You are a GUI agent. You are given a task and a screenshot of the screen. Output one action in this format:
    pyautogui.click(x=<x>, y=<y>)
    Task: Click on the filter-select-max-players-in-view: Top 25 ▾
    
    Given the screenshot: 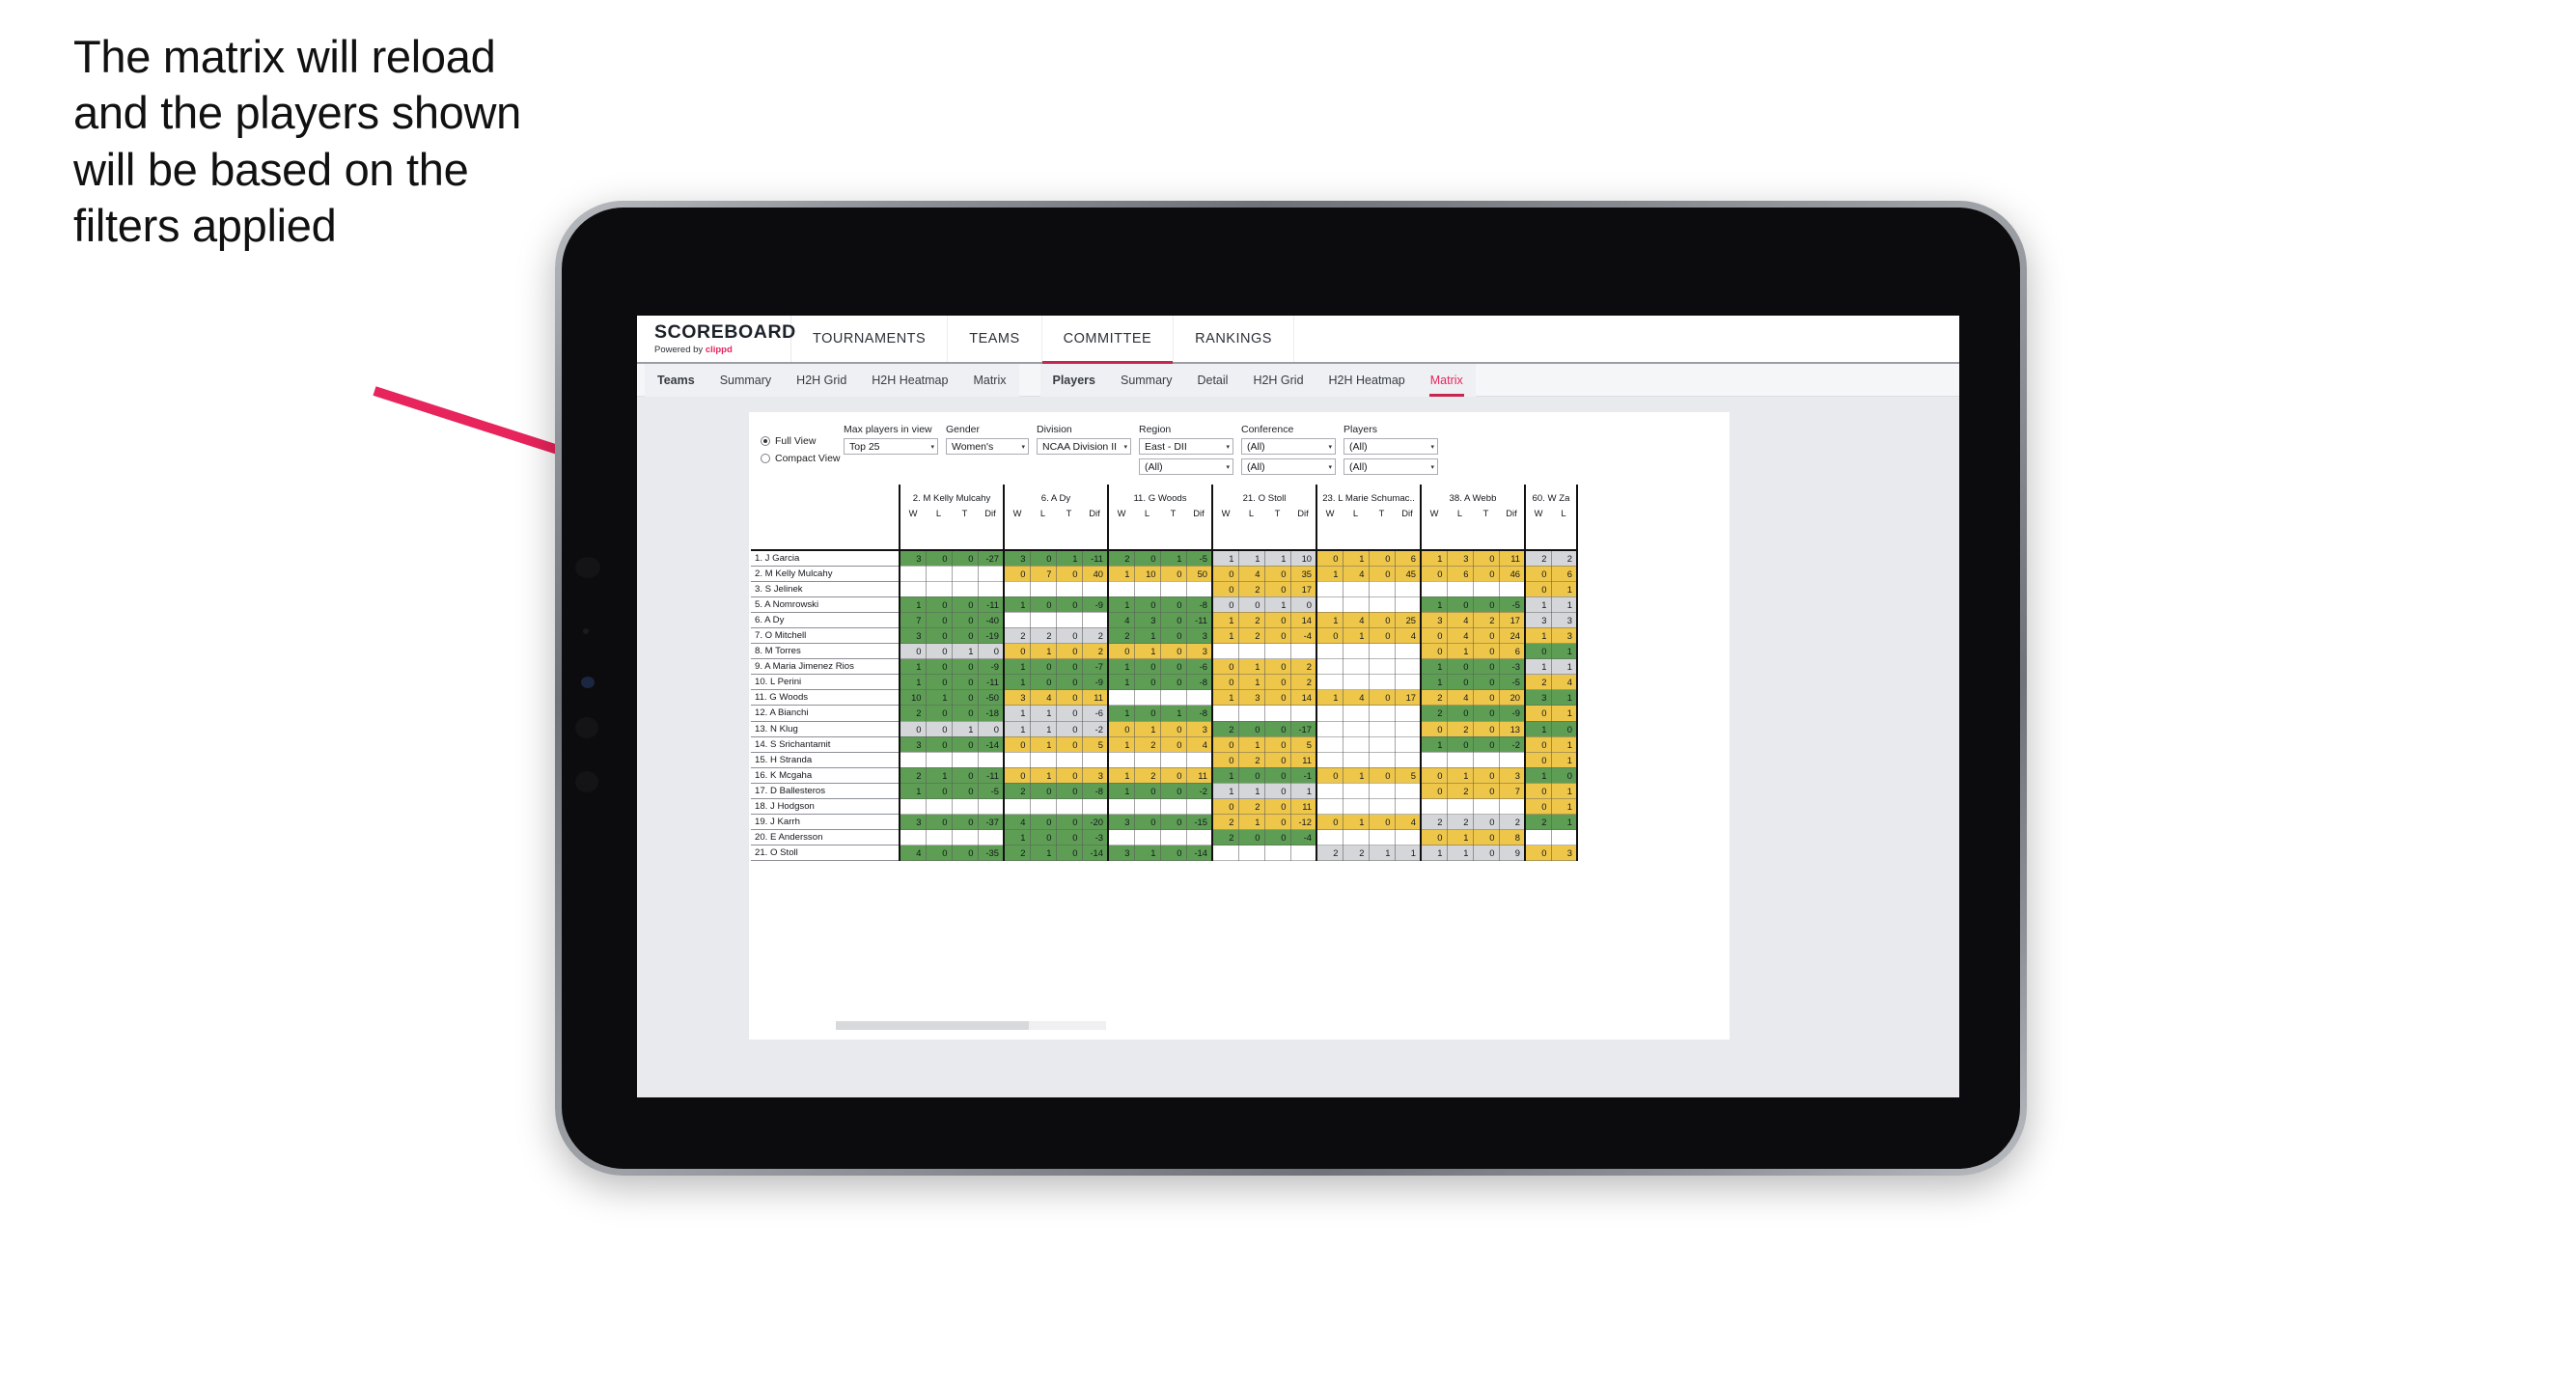 What is the action you would take?
    pyautogui.click(x=891, y=446)
    